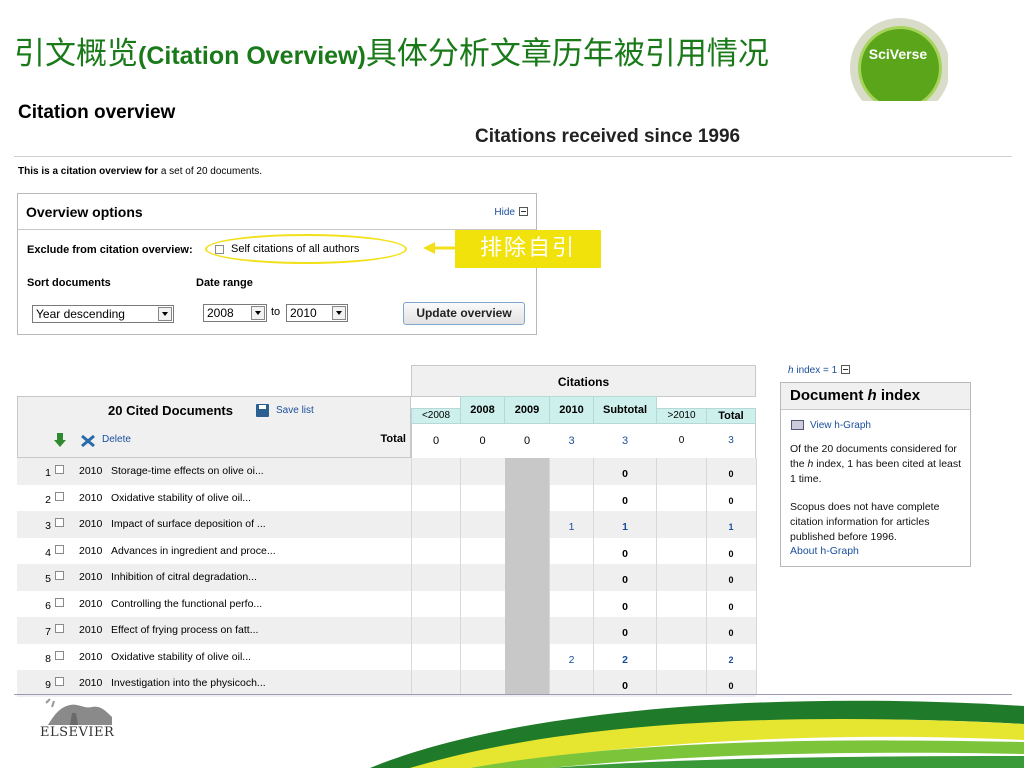 The width and height of the screenshot is (1024, 768). Describe the element at coordinates (88, 441) in the screenshot. I see `delete-icon` at that location.